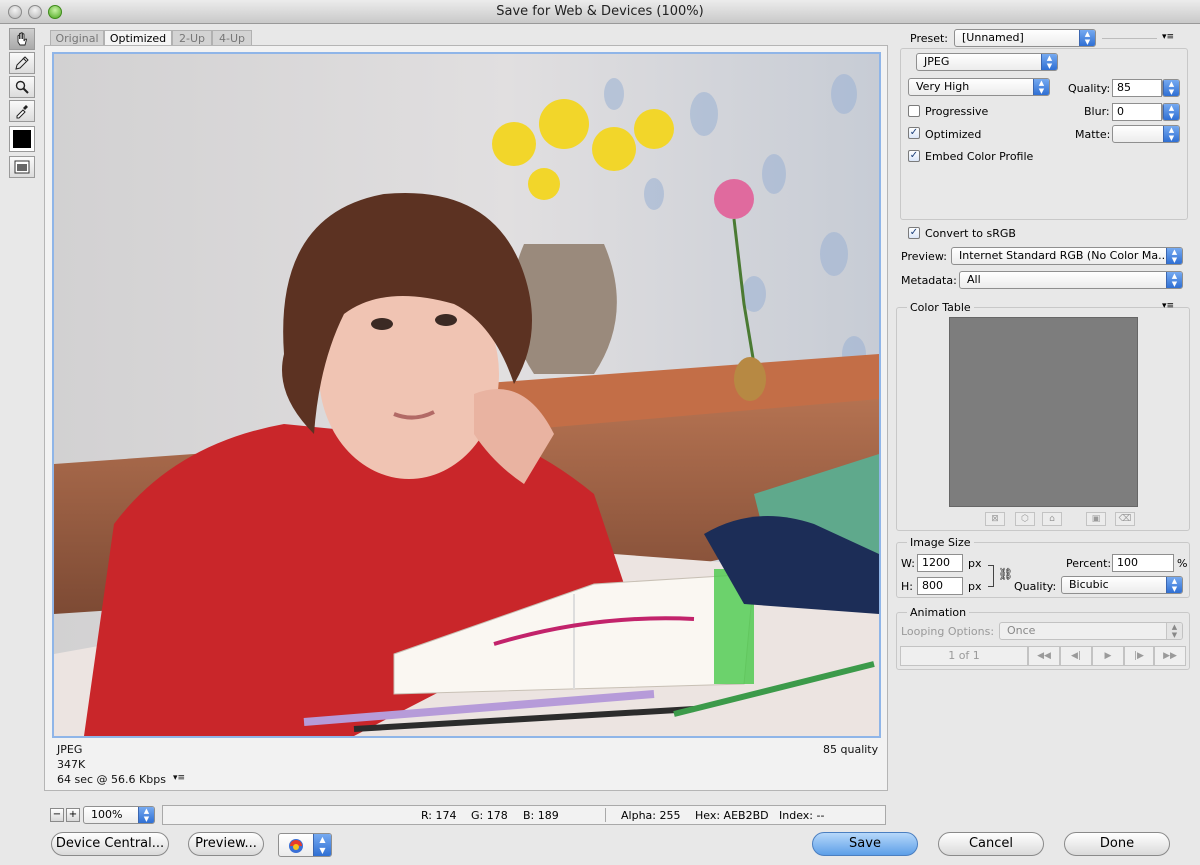  Describe the element at coordinates (305, 845) in the screenshot. I see `browser-select: ▲ ▼` at that location.